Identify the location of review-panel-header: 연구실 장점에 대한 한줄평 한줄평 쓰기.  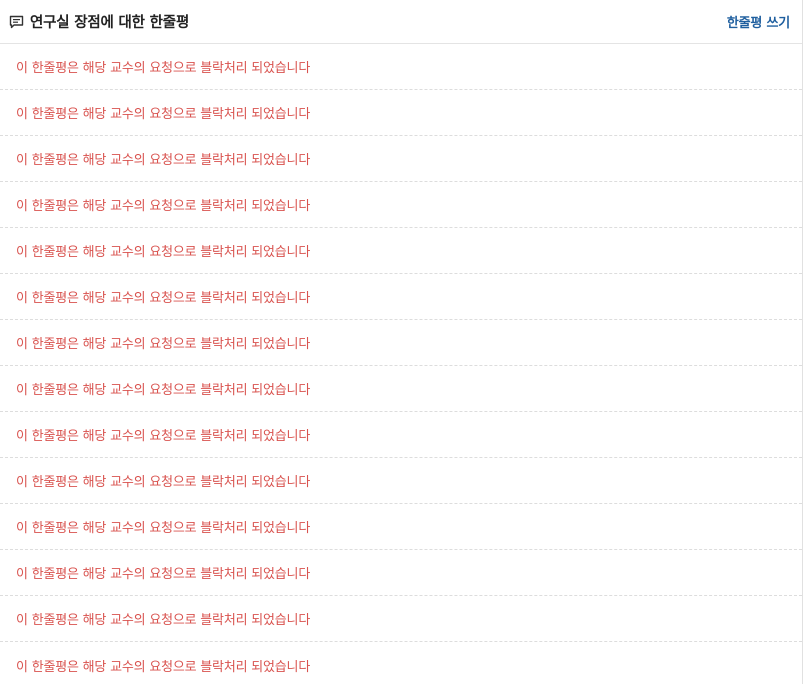
(401, 22).